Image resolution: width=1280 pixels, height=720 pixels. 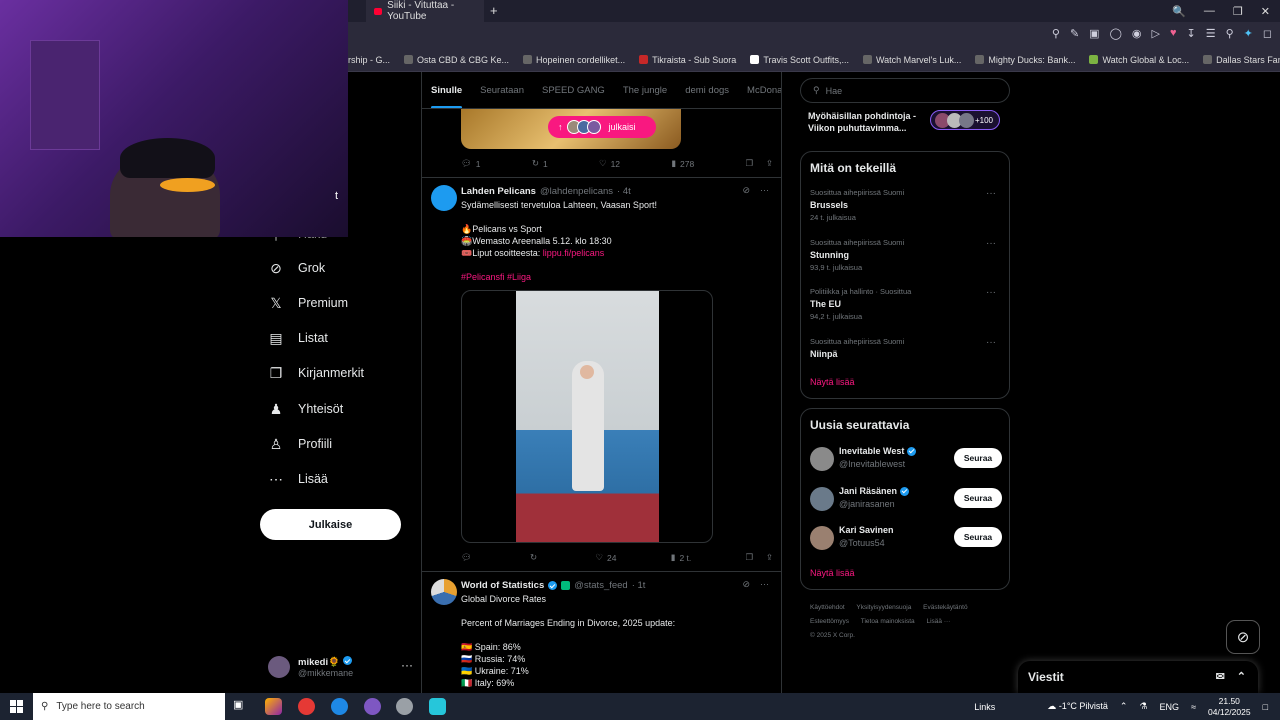 I want to click on retweet-button: ↻ 1, so click(x=540, y=163).